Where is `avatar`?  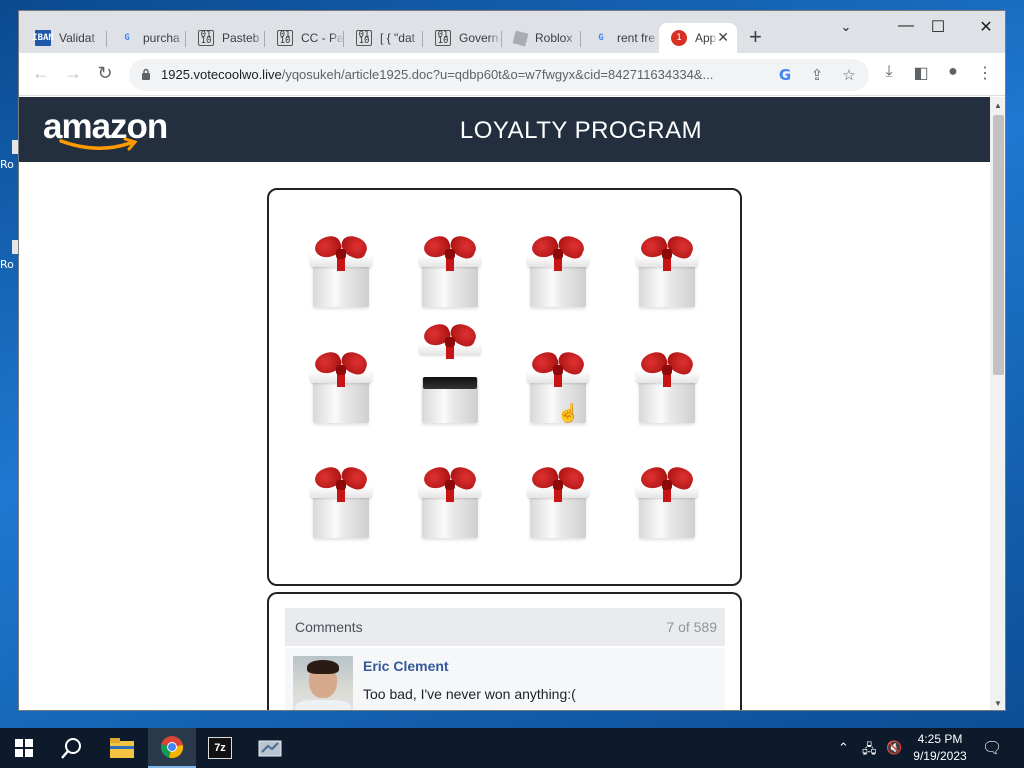
avatar is located at coordinates (323, 683).